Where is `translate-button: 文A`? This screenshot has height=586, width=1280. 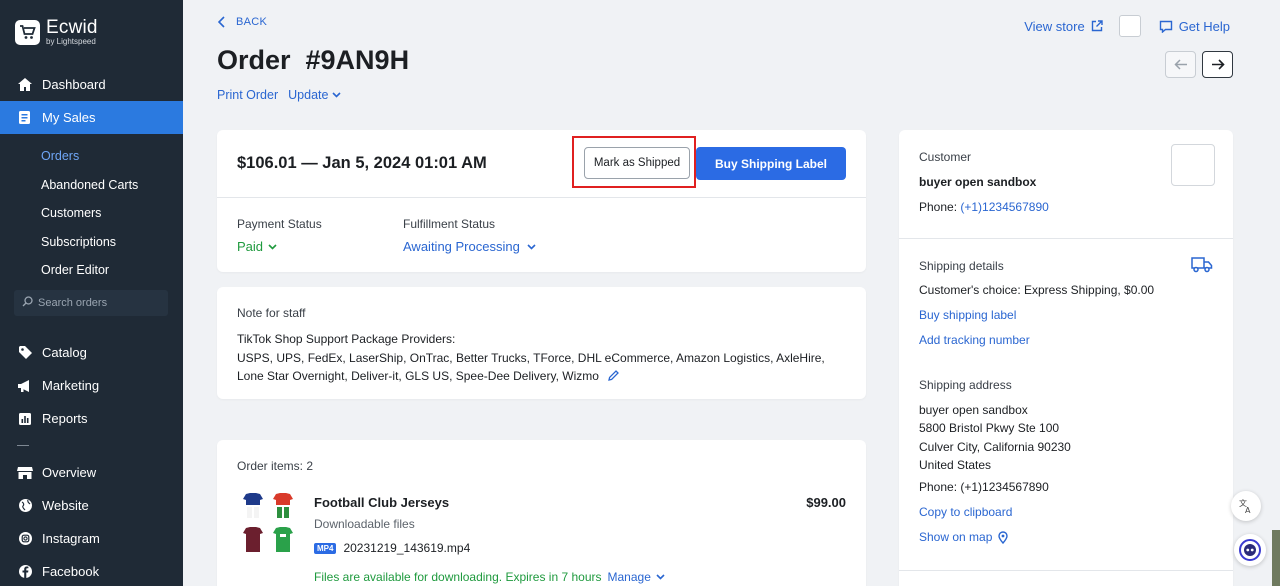
translate-button: 文A is located at coordinates (1246, 506).